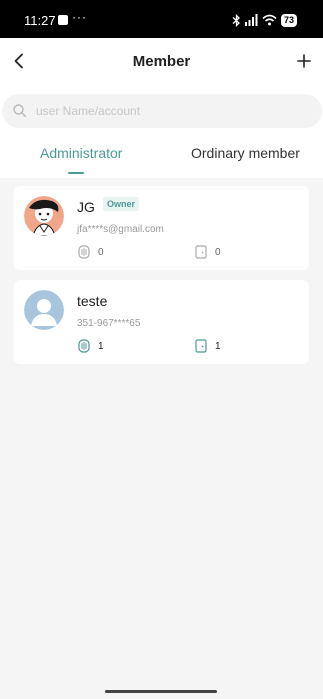 The image size is (323, 699). I want to click on battery-icon: 73, so click(288, 20).